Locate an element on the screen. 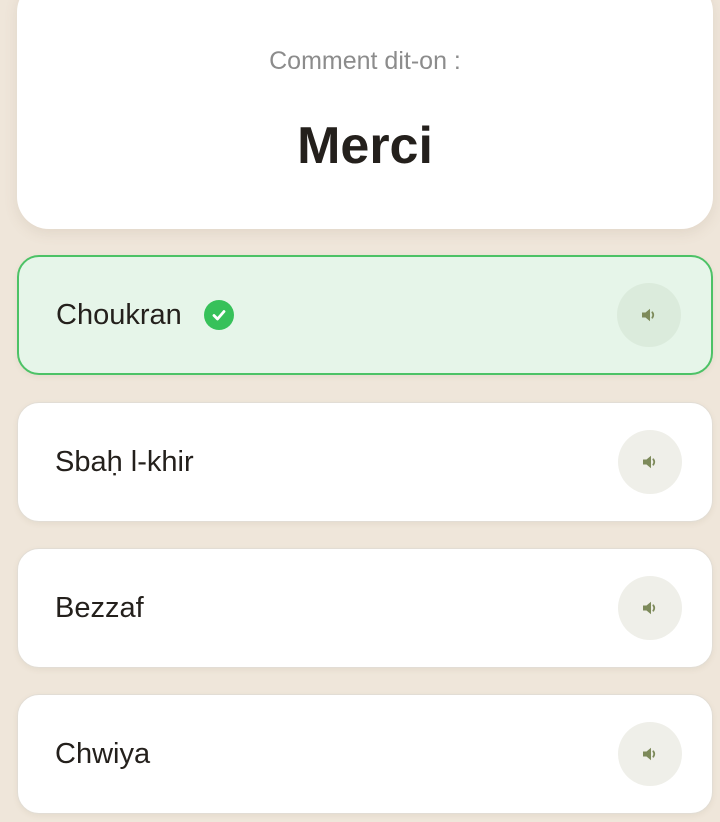 The width and height of the screenshot is (720, 822). question-prompt: Comment dit-on : is located at coordinates (365, 61).